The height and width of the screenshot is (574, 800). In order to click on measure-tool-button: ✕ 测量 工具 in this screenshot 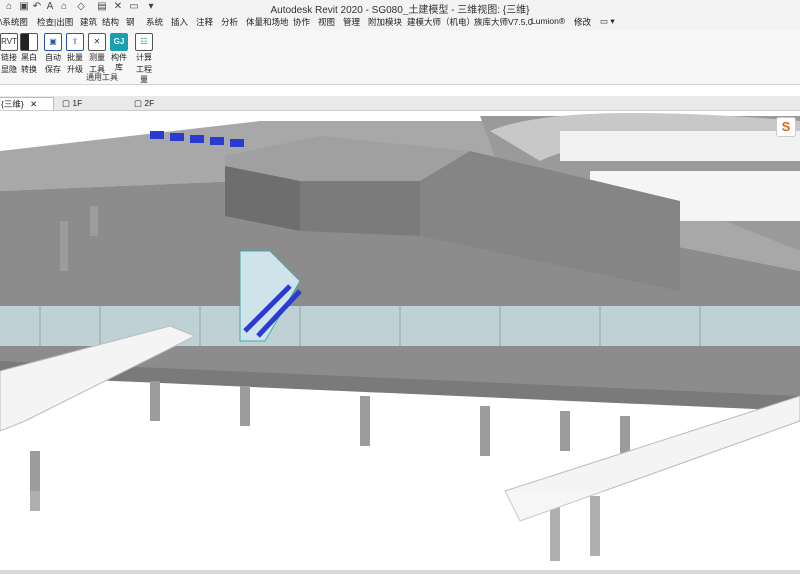, I will do `click(97, 54)`.